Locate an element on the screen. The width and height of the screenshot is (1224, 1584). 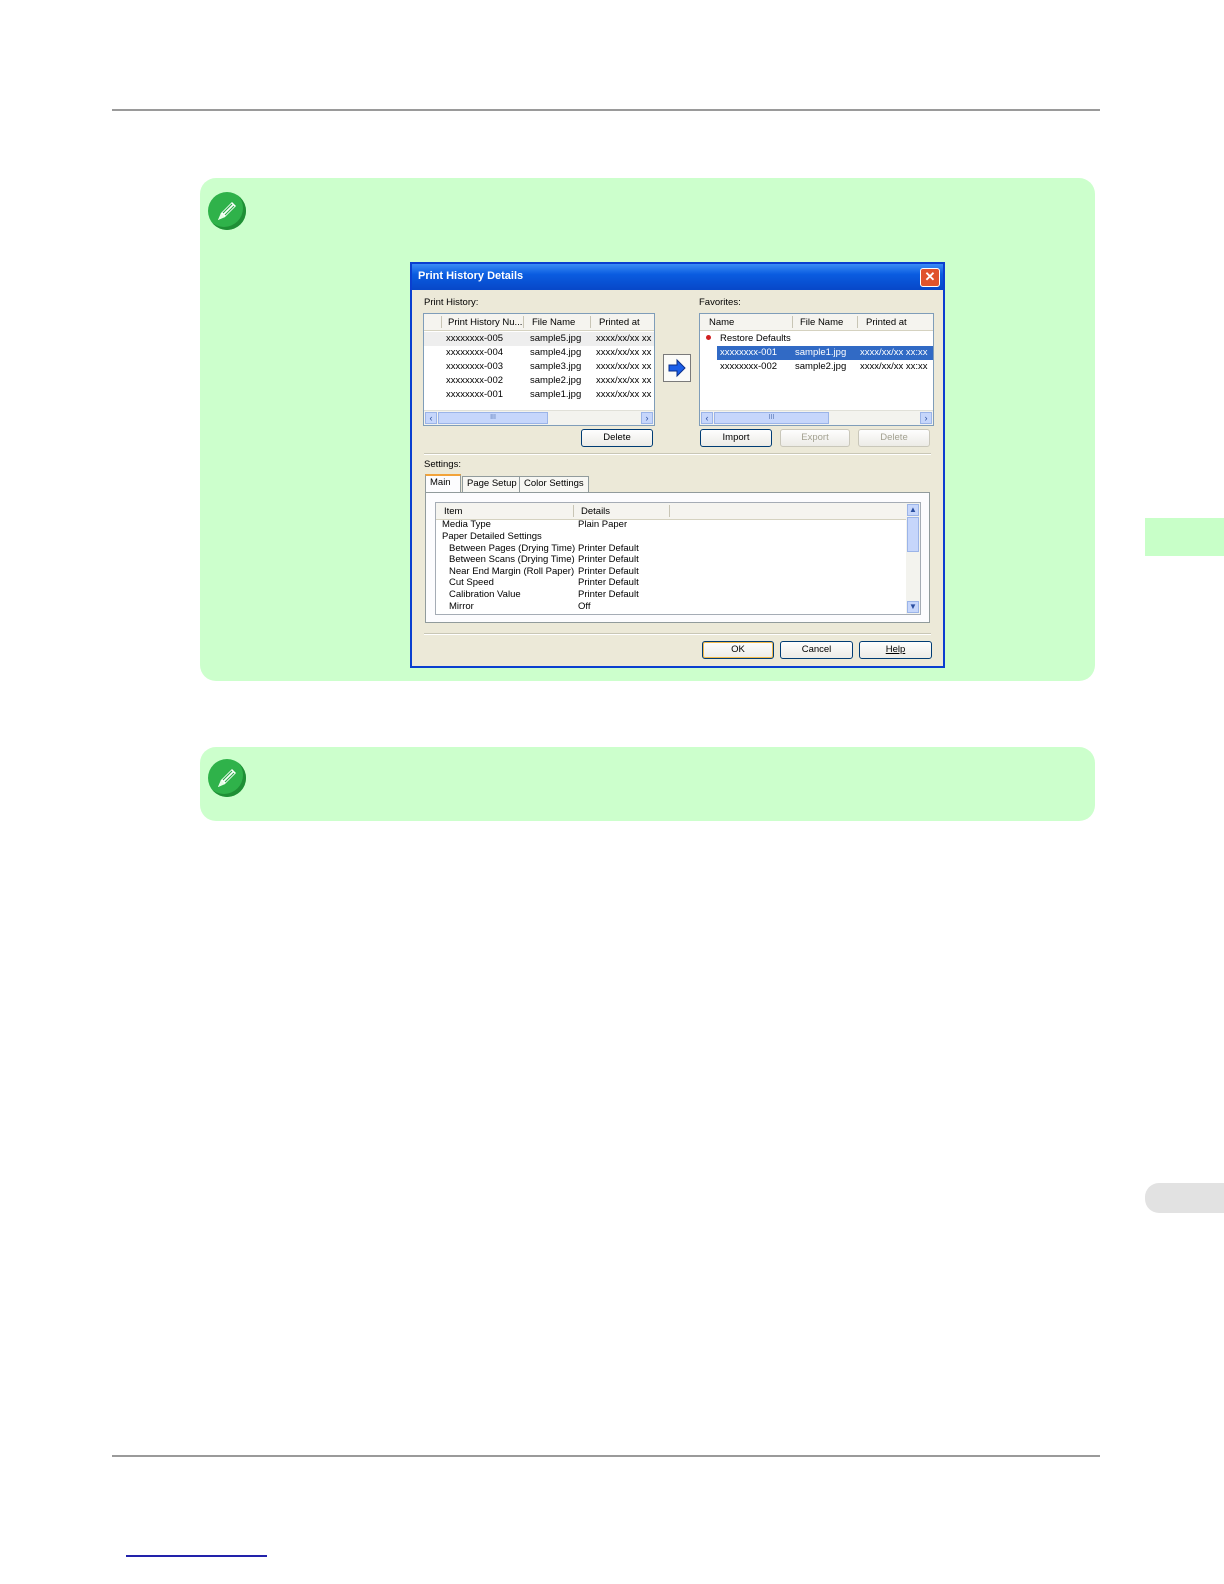
table-row: xxxxxxxx-003 sample3.jpg xxxx/xx/xx xx is located at coordinates (539, 367).